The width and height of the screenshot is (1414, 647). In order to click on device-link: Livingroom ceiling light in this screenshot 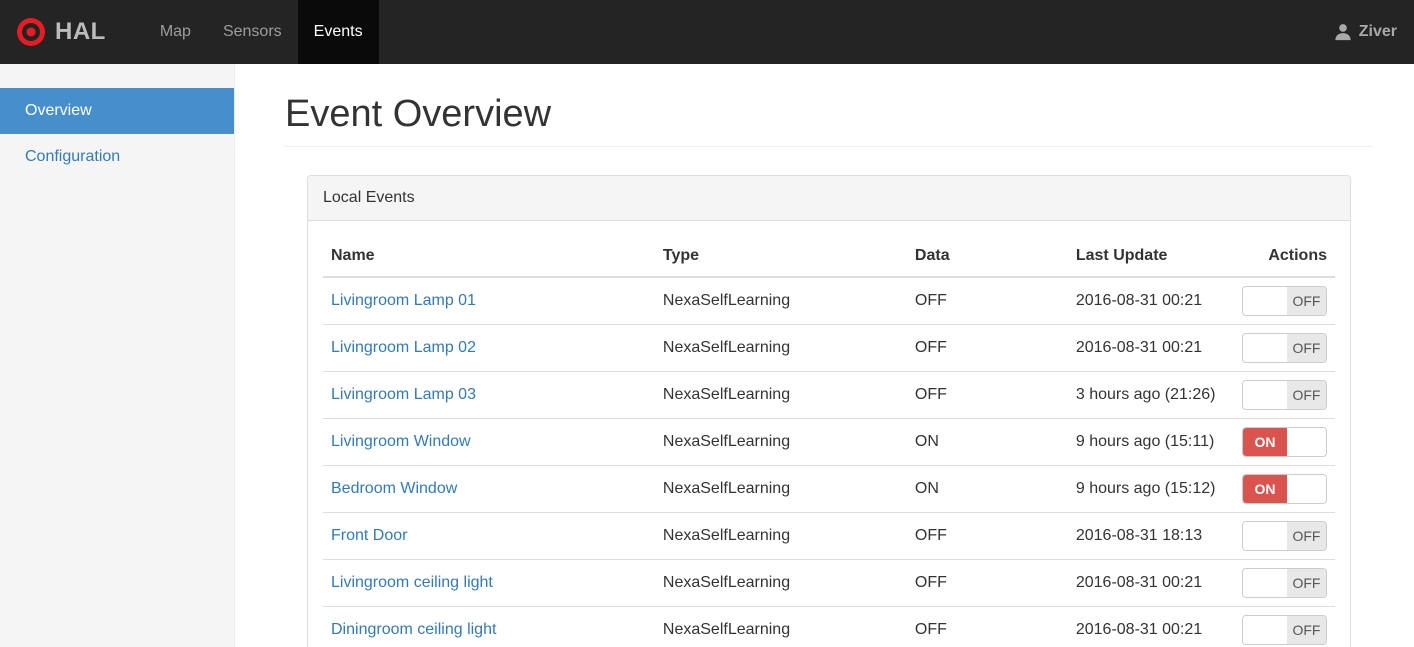, I will do `click(412, 582)`.